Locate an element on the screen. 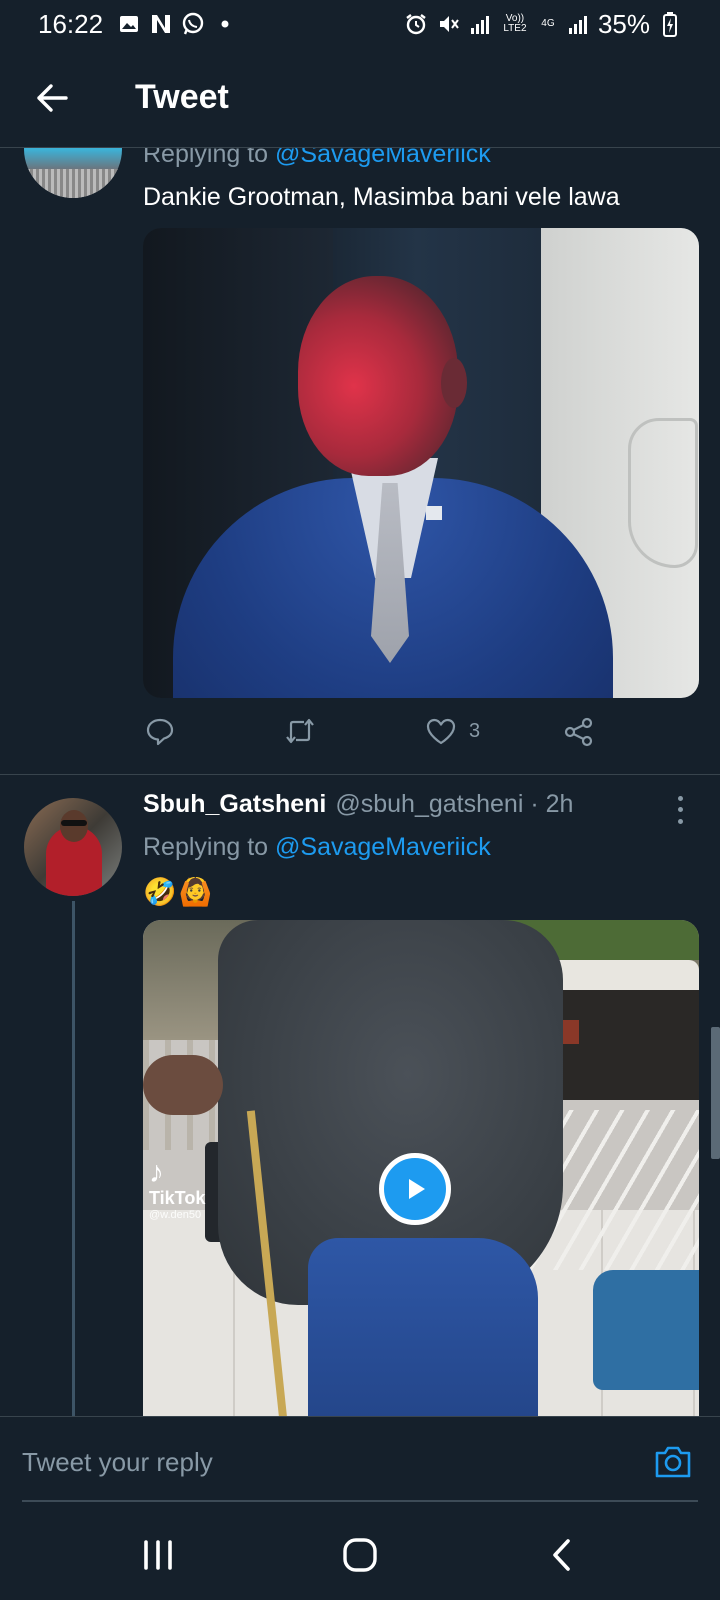  reply-button is located at coordinates (160, 731).